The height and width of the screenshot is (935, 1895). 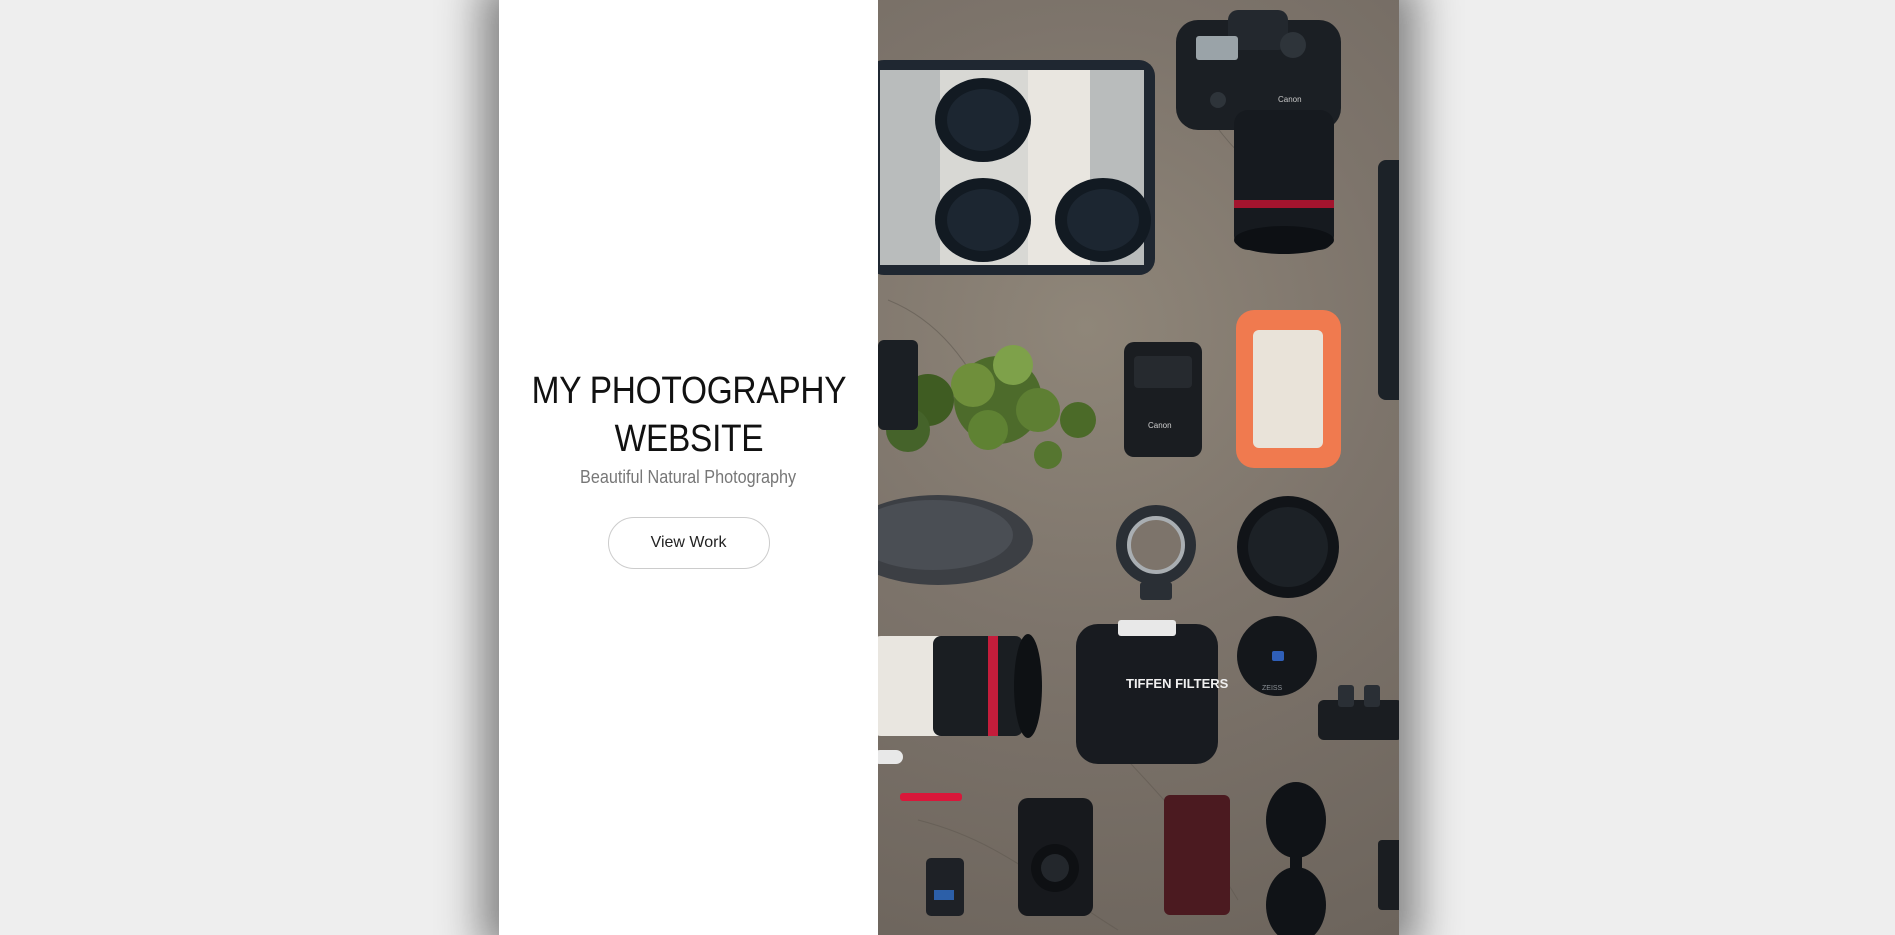 What do you see at coordinates (688, 476) in the screenshot?
I see `page-subtitle: Beautiful Natural Photography` at bounding box center [688, 476].